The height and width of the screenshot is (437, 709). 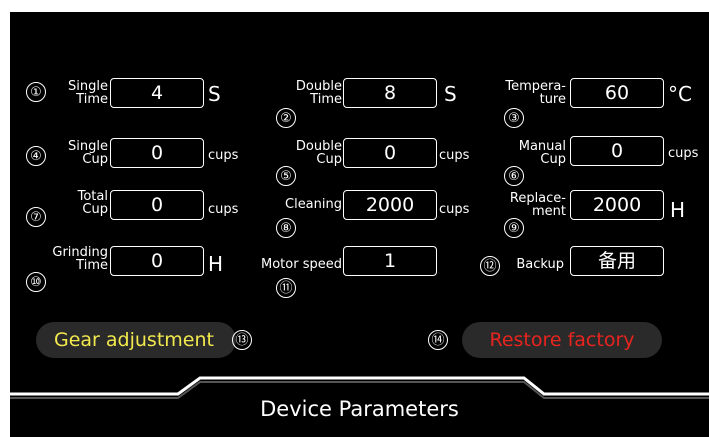 I want to click on button-number-13: ⑬, so click(x=242, y=340).